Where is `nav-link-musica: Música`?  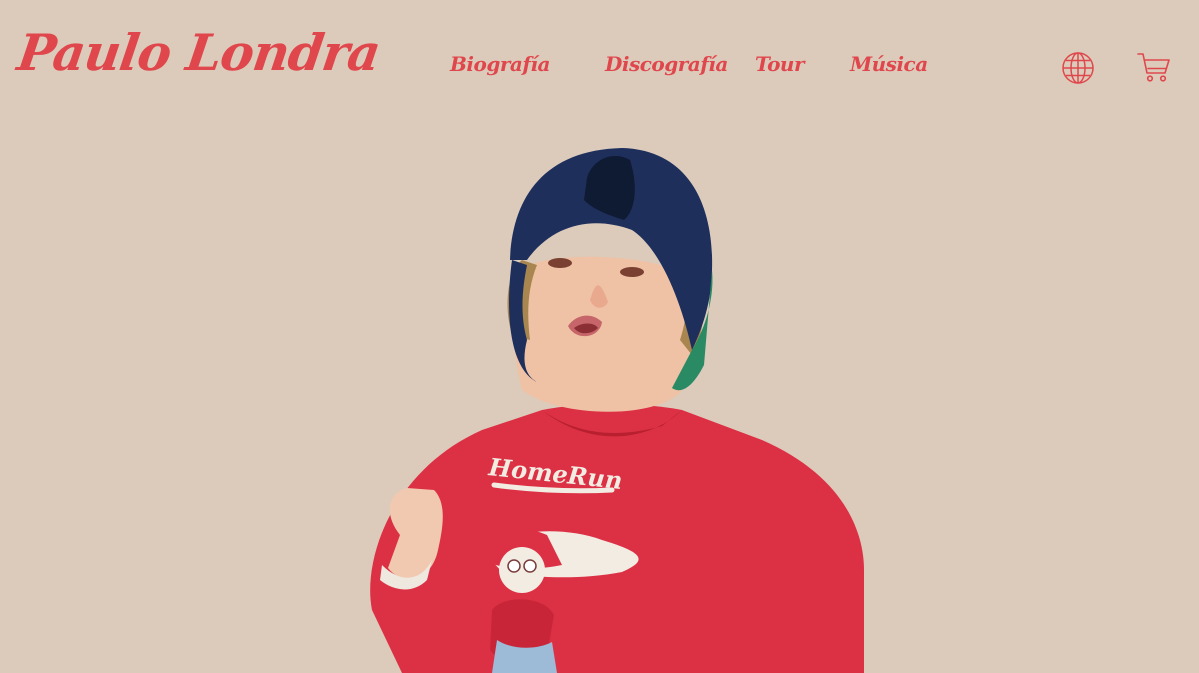 nav-link-musica: Música is located at coordinates (889, 64).